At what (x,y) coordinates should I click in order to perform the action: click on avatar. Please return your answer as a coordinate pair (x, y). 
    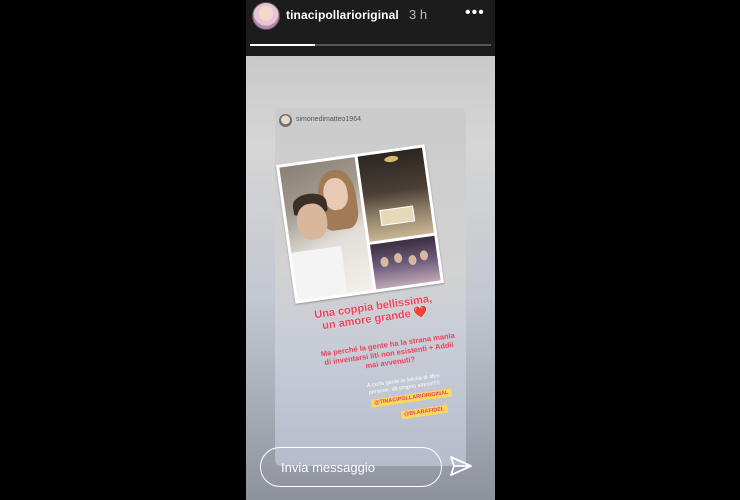
    Looking at the image, I should click on (266, 16).